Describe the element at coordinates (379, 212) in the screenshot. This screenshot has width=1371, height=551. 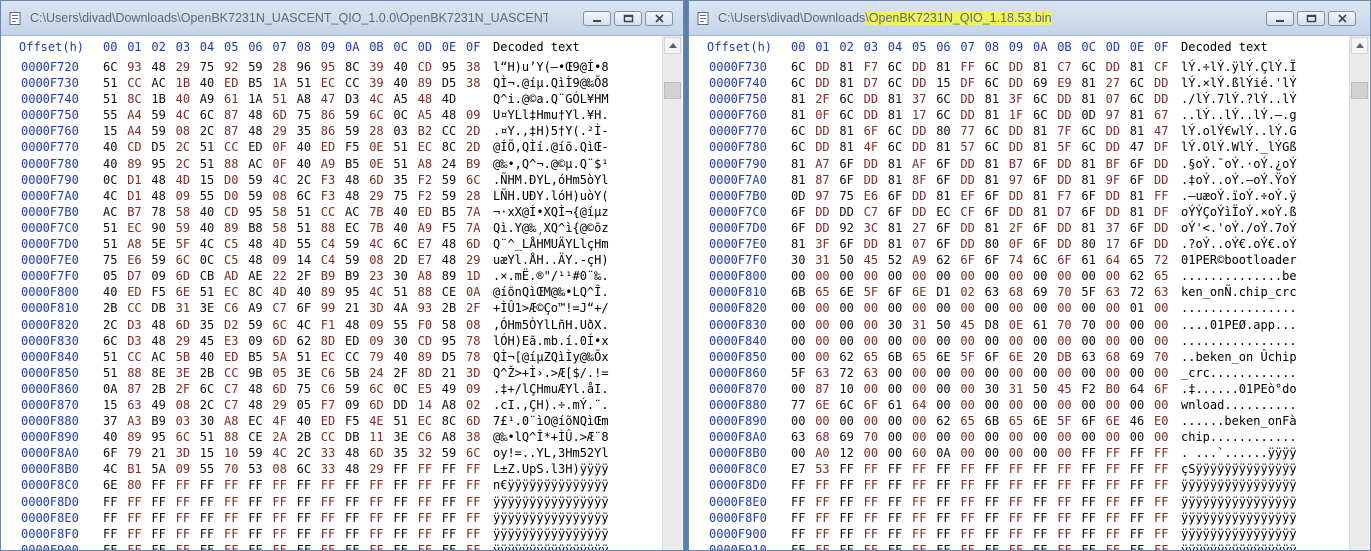
I see `hex-byte: 7B` at that location.